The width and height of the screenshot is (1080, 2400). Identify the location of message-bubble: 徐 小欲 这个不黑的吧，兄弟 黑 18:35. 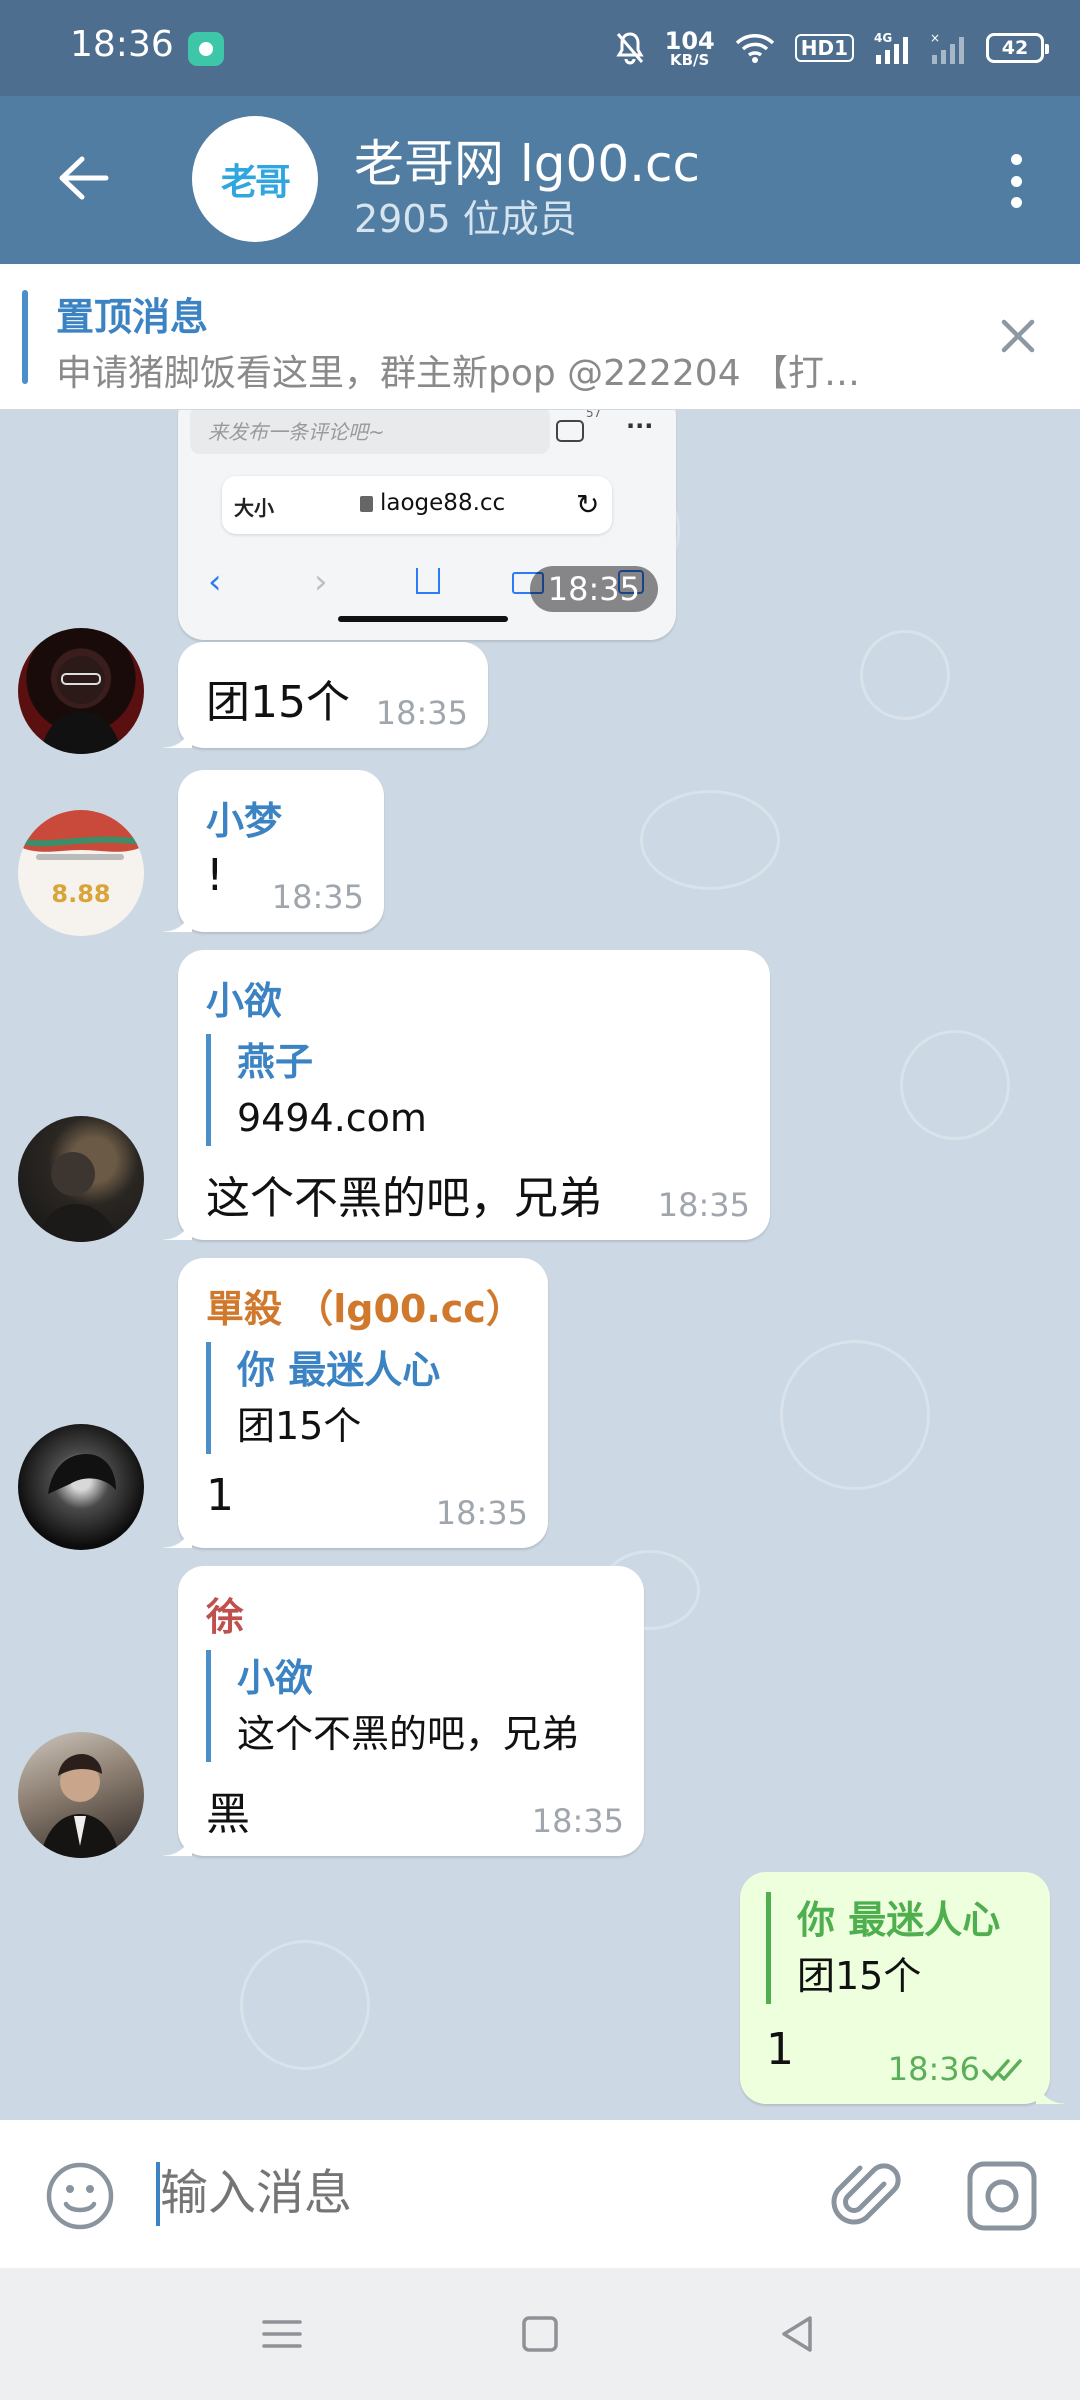
(404, 1711).